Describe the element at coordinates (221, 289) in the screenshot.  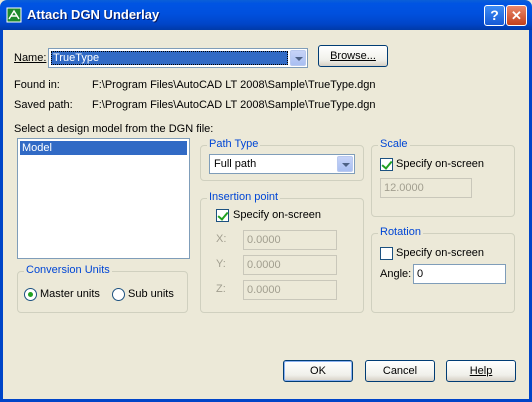
I see `insertion-z-label: Z:` at that location.